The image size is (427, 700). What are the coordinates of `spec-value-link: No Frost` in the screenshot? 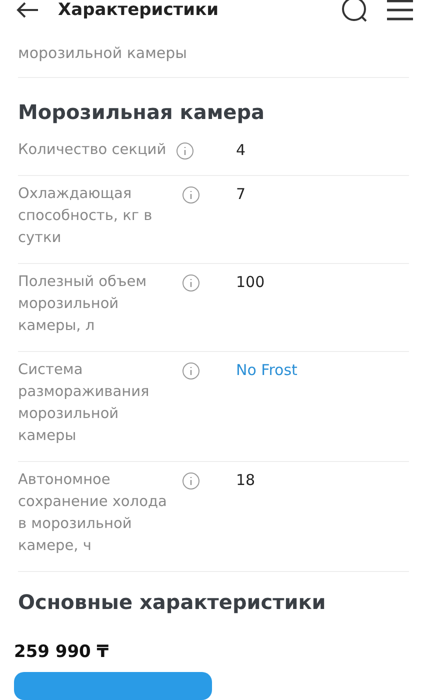 It's located at (267, 403).